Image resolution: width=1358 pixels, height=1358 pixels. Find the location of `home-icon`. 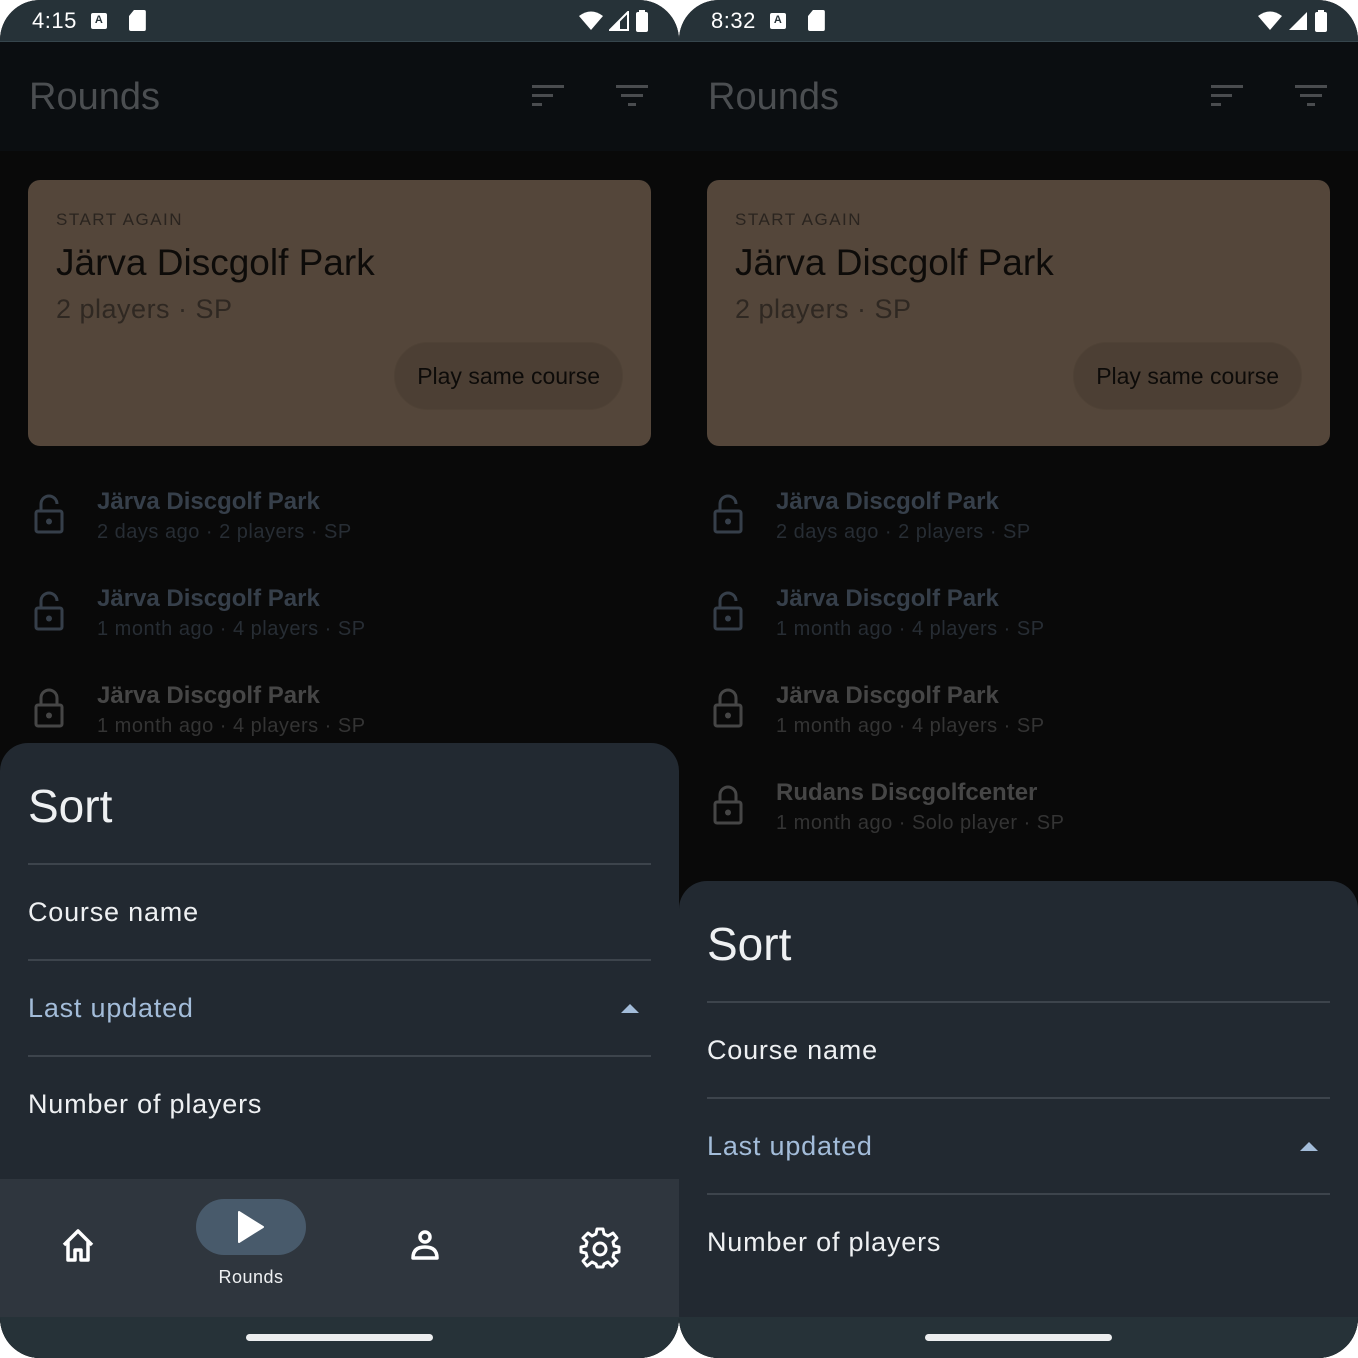

home-icon is located at coordinates (78, 1245).